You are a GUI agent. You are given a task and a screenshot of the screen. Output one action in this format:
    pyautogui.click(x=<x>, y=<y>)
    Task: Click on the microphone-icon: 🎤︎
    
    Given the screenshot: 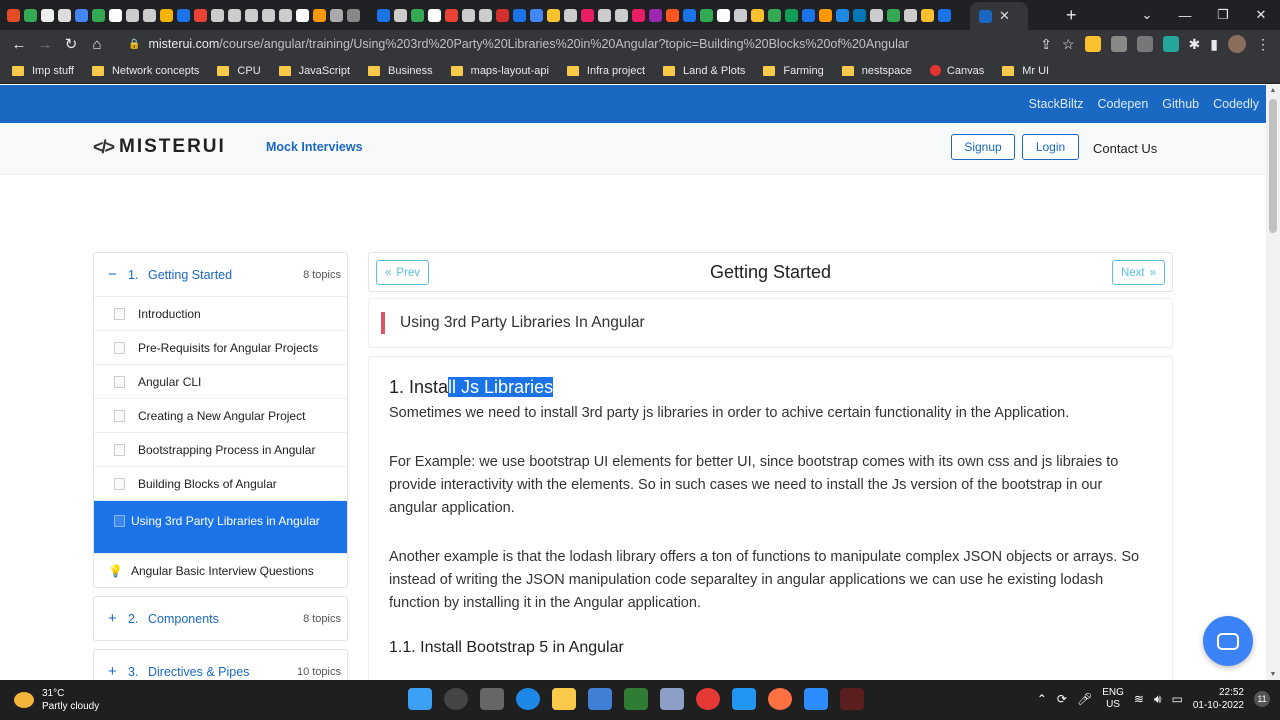 What is the action you would take?
    pyautogui.click(x=1084, y=699)
    